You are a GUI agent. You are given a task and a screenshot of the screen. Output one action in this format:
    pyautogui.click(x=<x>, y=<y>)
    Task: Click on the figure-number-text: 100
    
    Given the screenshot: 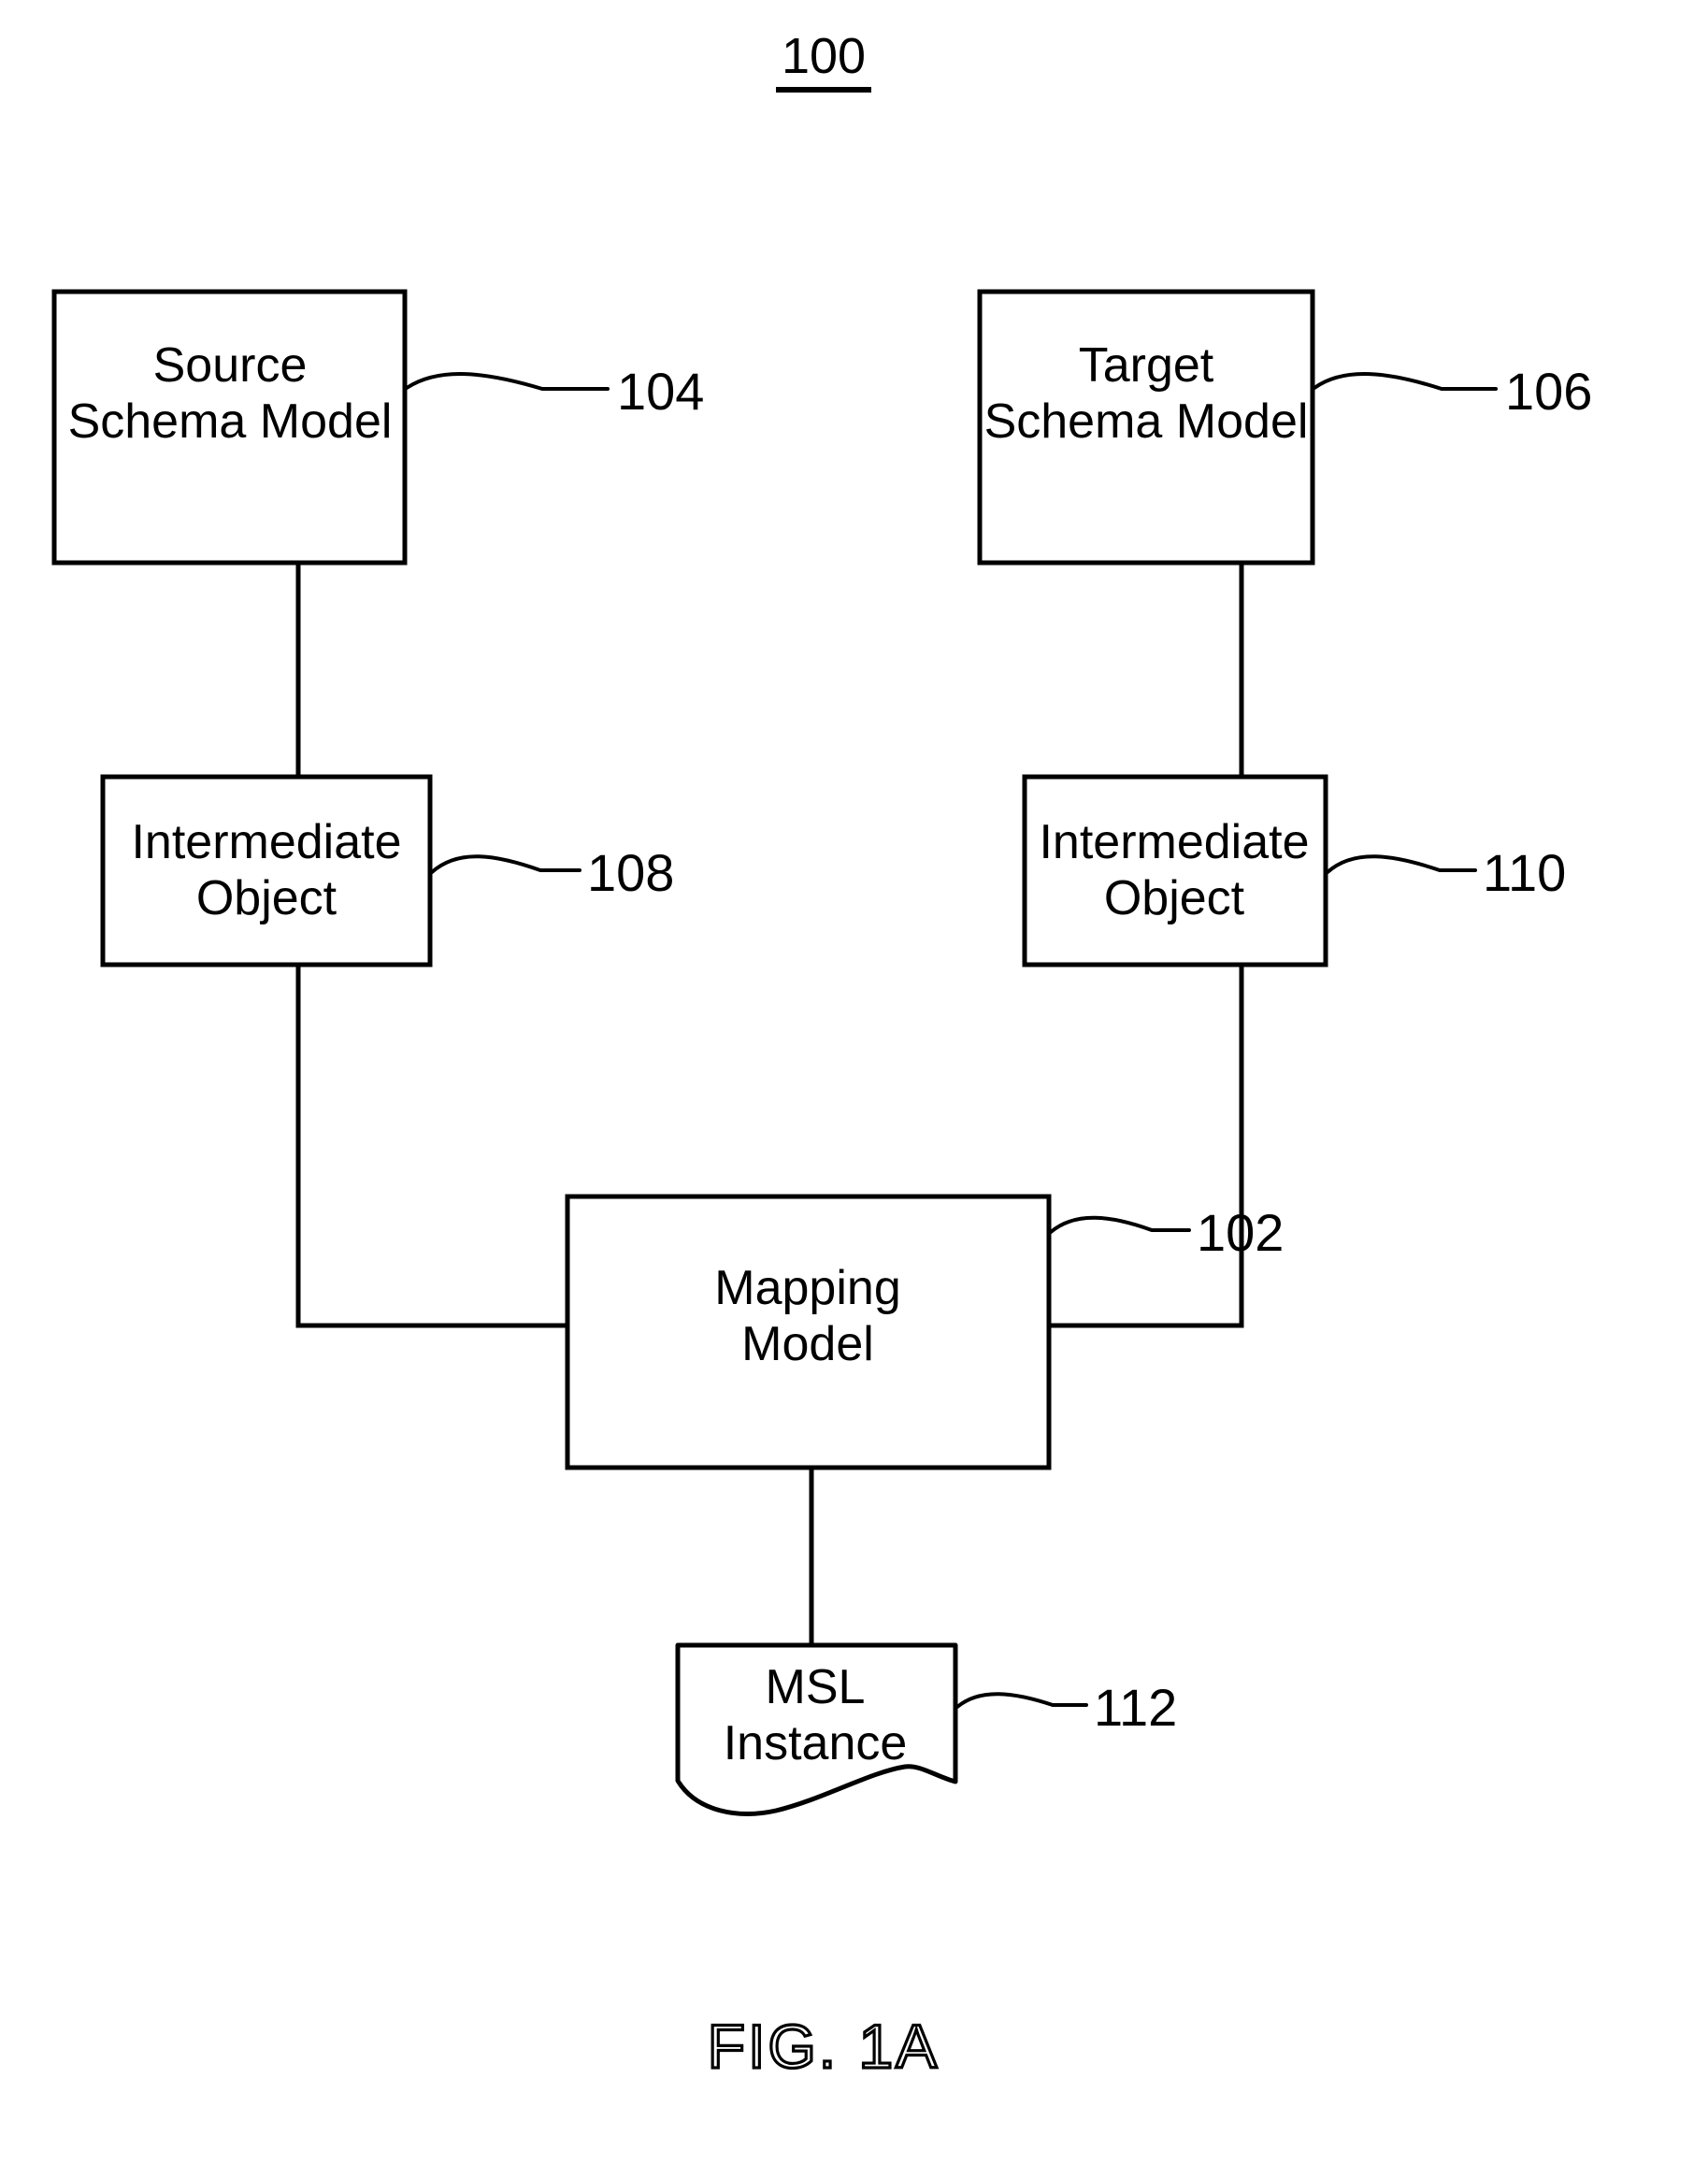 What is the action you would take?
    pyautogui.click(x=824, y=56)
    